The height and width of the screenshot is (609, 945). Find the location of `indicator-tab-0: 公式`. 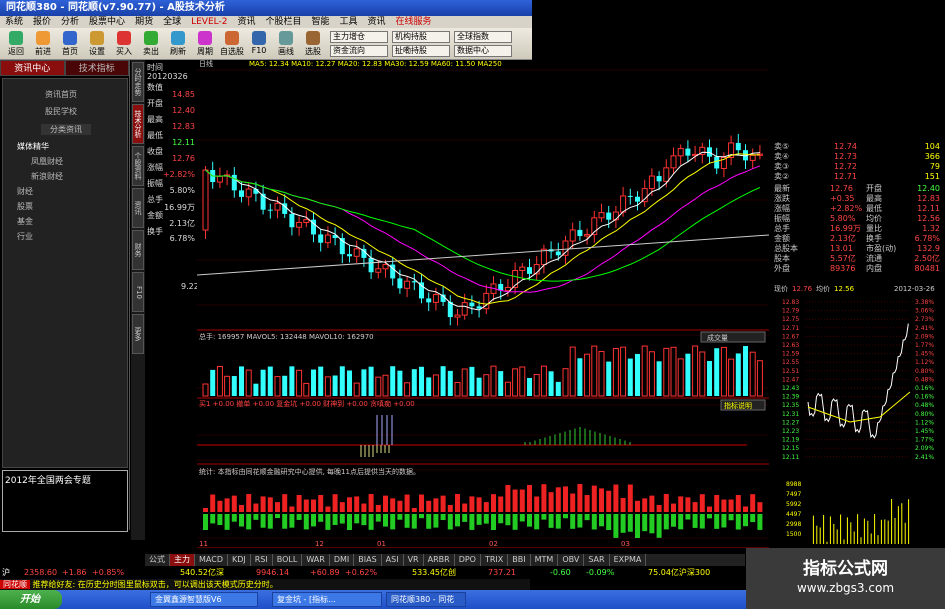

indicator-tab-0: 公式 is located at coordinates (157, 560).